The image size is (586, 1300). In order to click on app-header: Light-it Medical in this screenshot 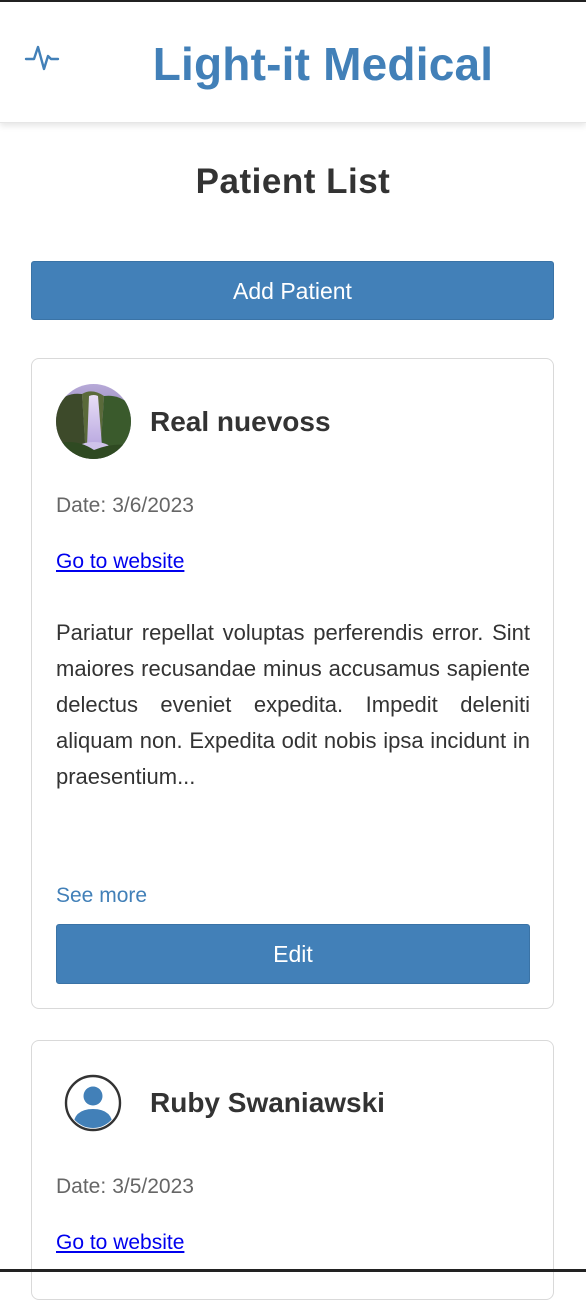, I will do `click(293, 62)`.